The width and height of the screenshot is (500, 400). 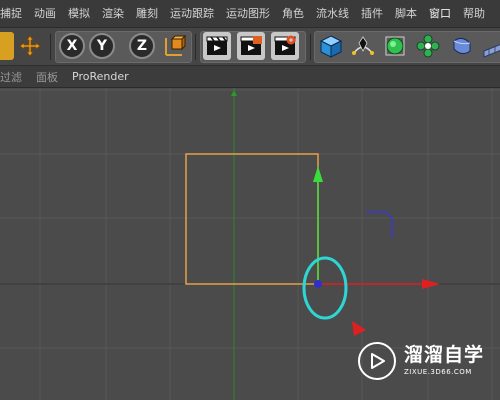 I want to click on menu-window: 窗口, so click(x=440, y=14).